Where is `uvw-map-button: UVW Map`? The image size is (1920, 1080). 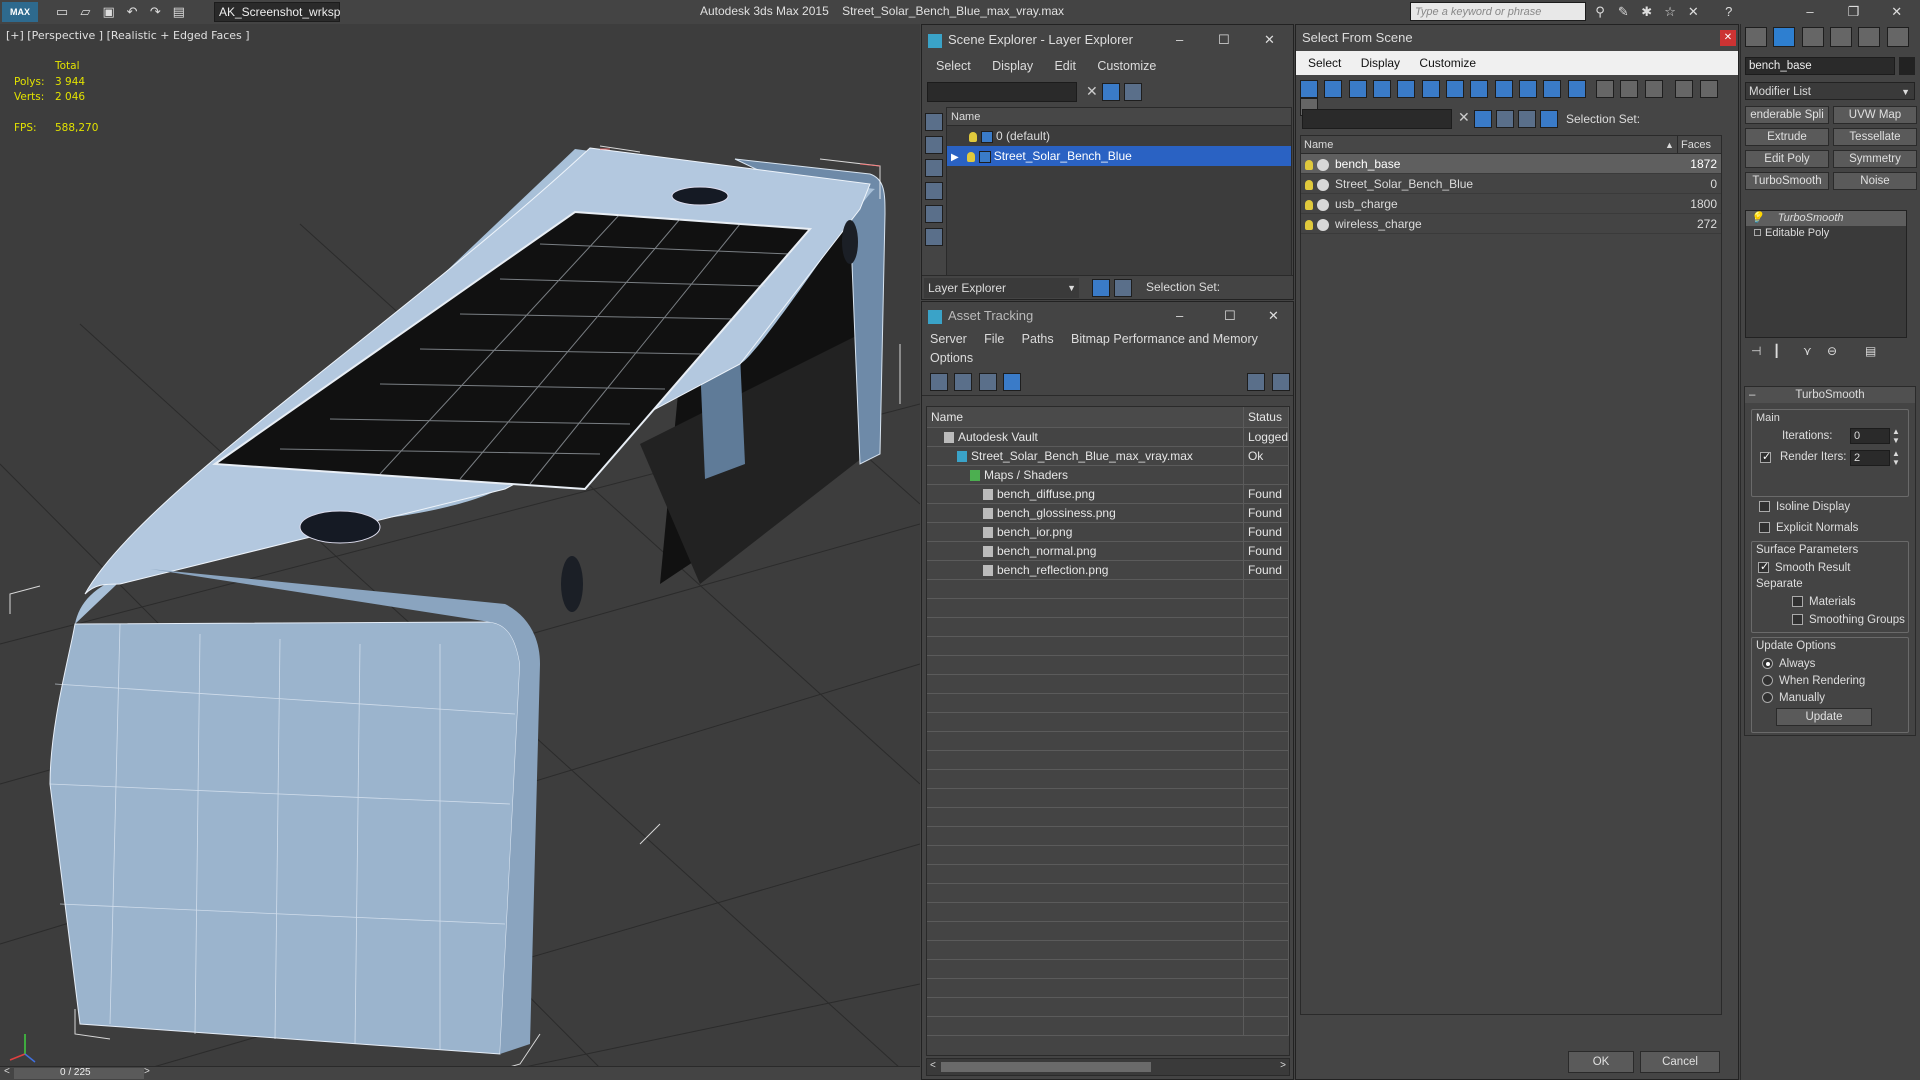 uvw-map-button: UVW Map is located at coordinates (1875, 115).